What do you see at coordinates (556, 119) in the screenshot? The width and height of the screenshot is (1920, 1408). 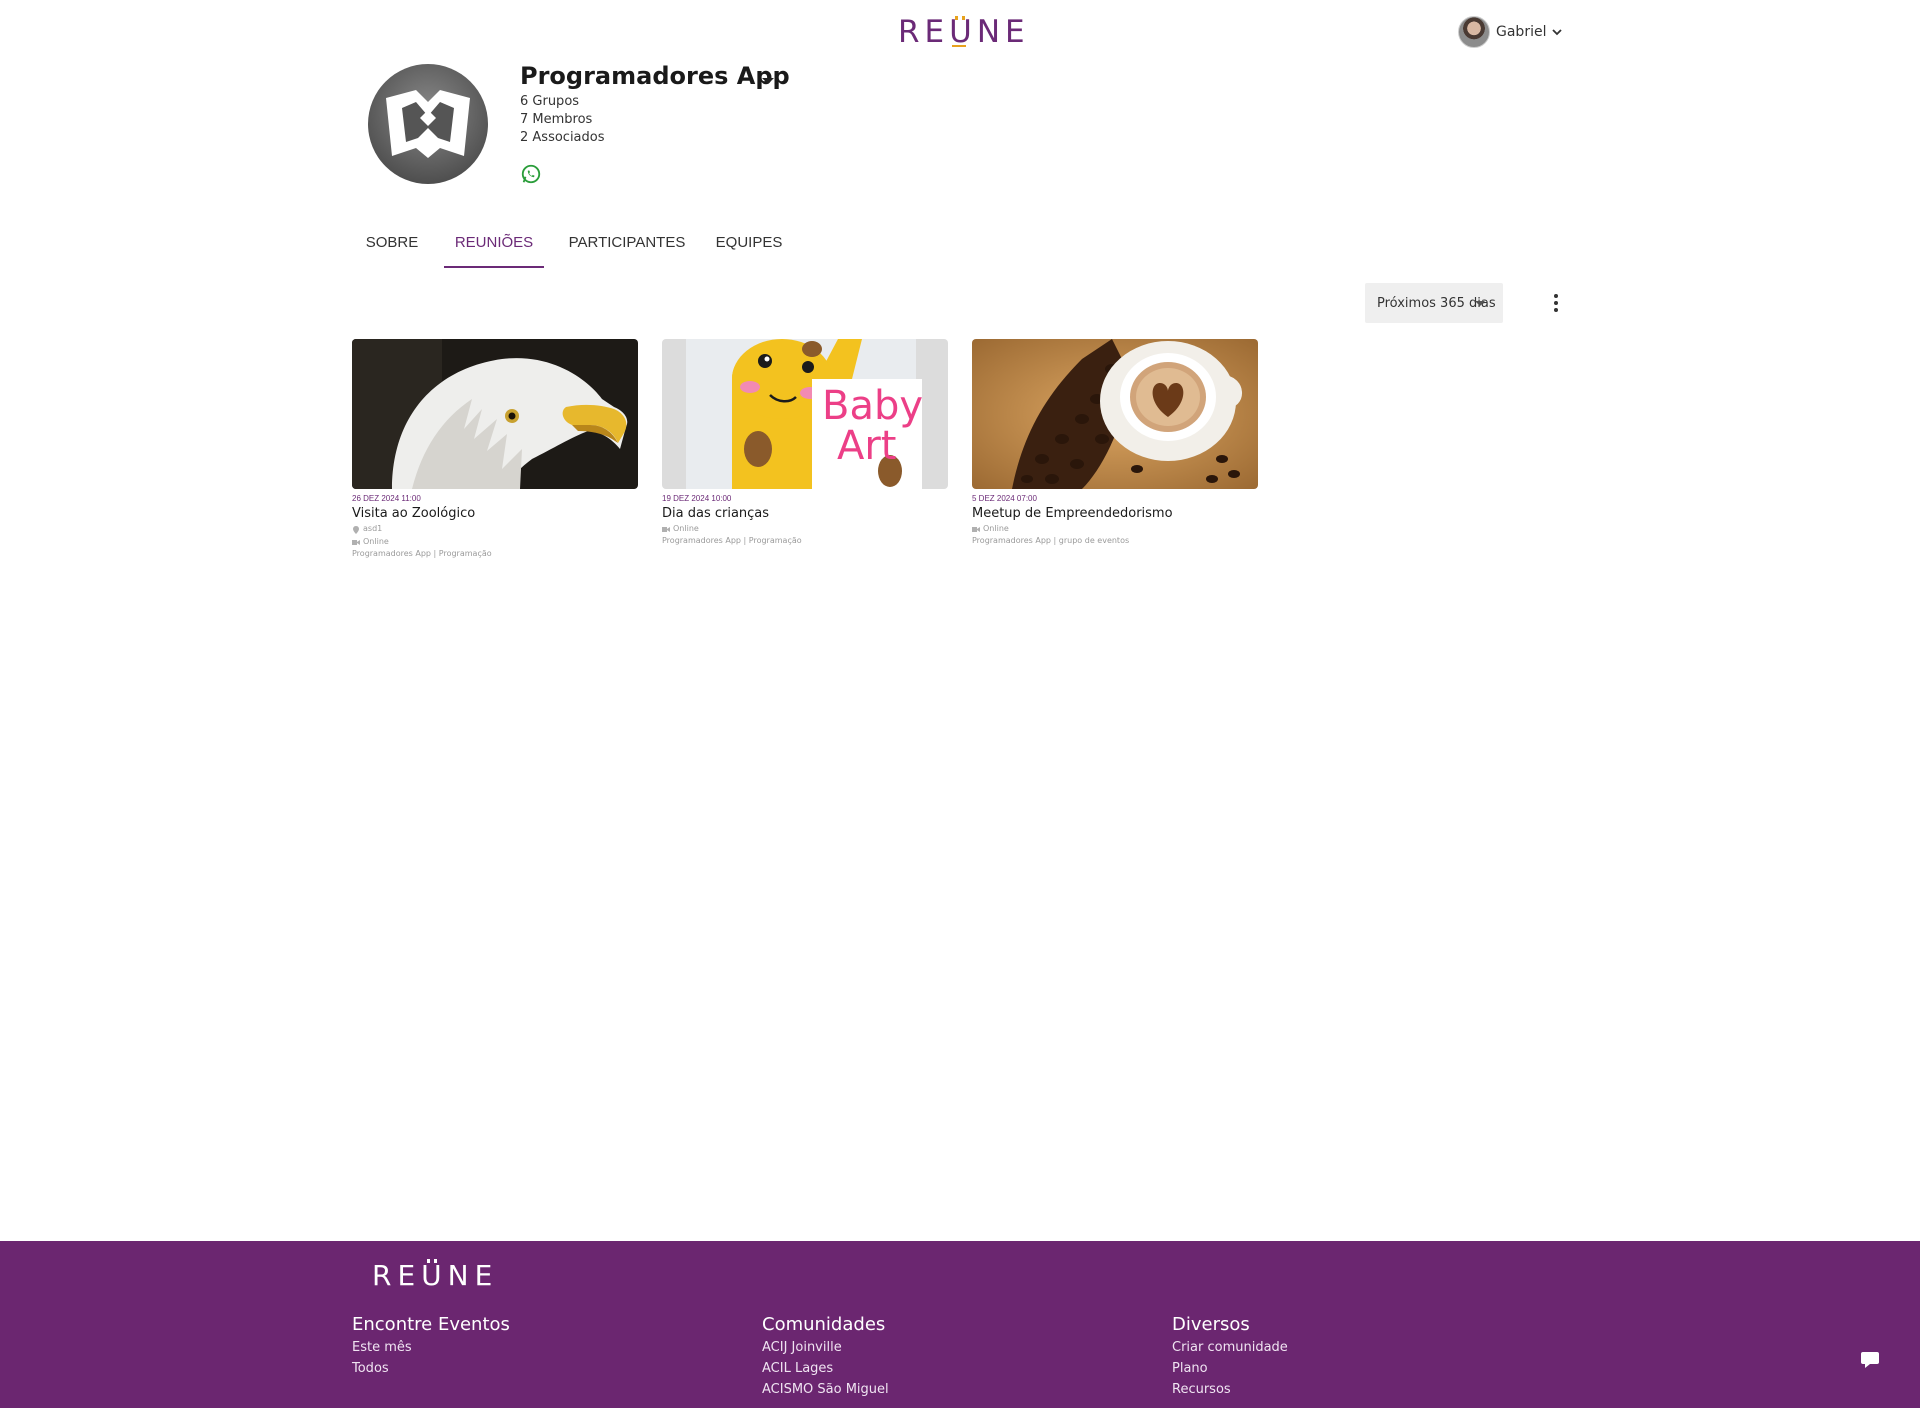 I see `stat-members: 7 Membros` at bounding box center [556, 119].